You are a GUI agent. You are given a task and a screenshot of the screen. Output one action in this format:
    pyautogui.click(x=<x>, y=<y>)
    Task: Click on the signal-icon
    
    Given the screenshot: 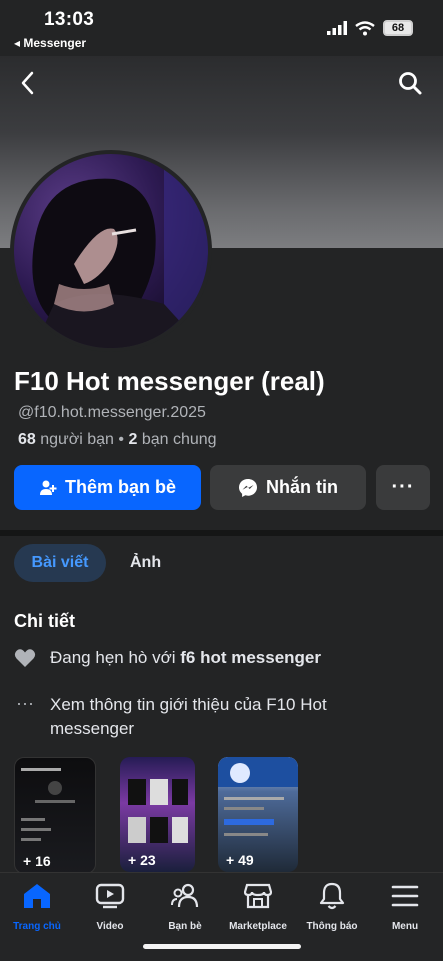 What is the action you would take?
    pyautogui.click(x=337, y=28)
    